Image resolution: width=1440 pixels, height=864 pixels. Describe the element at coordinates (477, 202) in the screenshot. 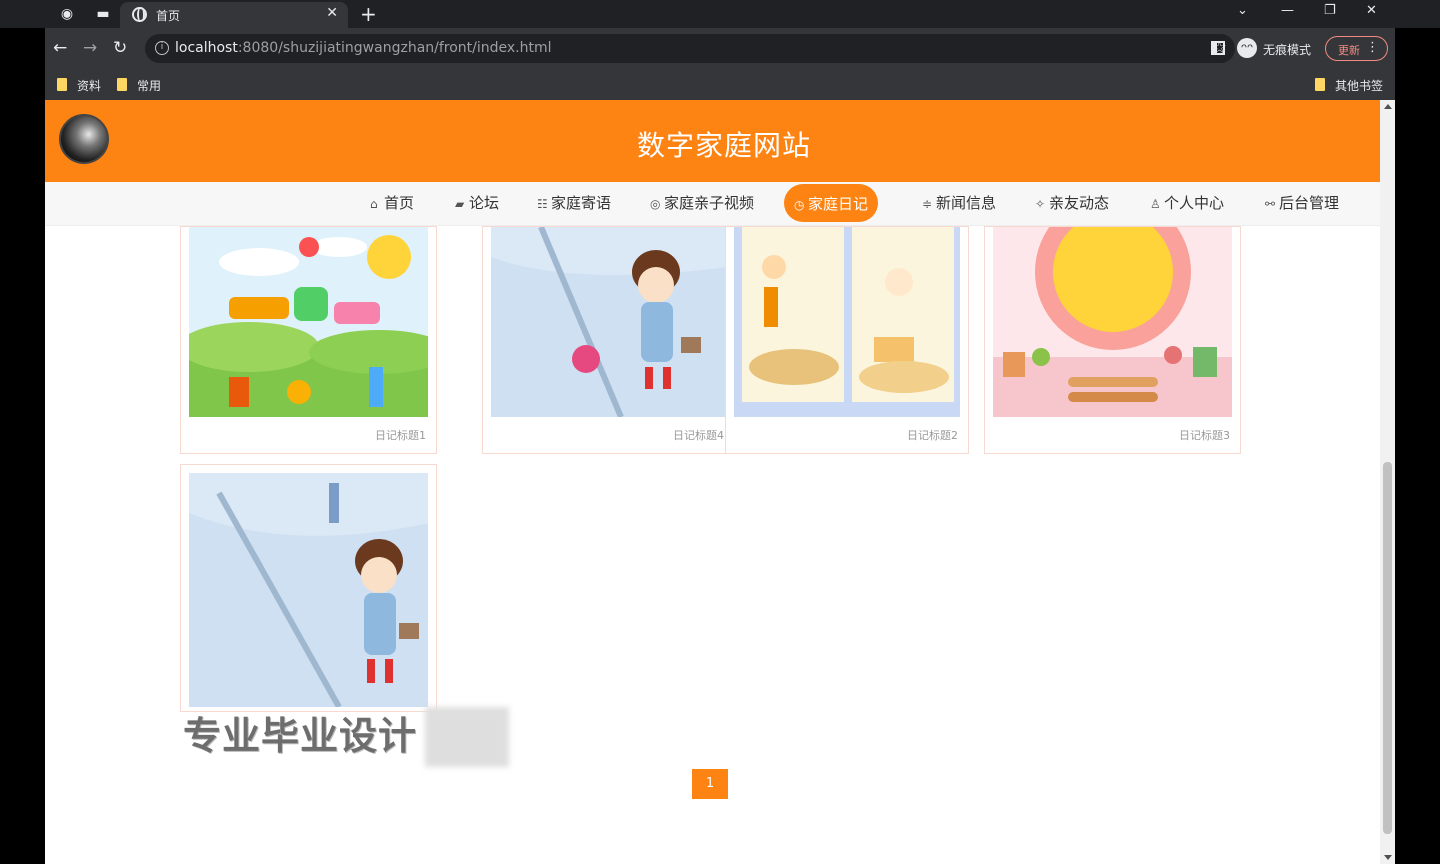

I see `nav-forum: ▰ 论坛` at that location.